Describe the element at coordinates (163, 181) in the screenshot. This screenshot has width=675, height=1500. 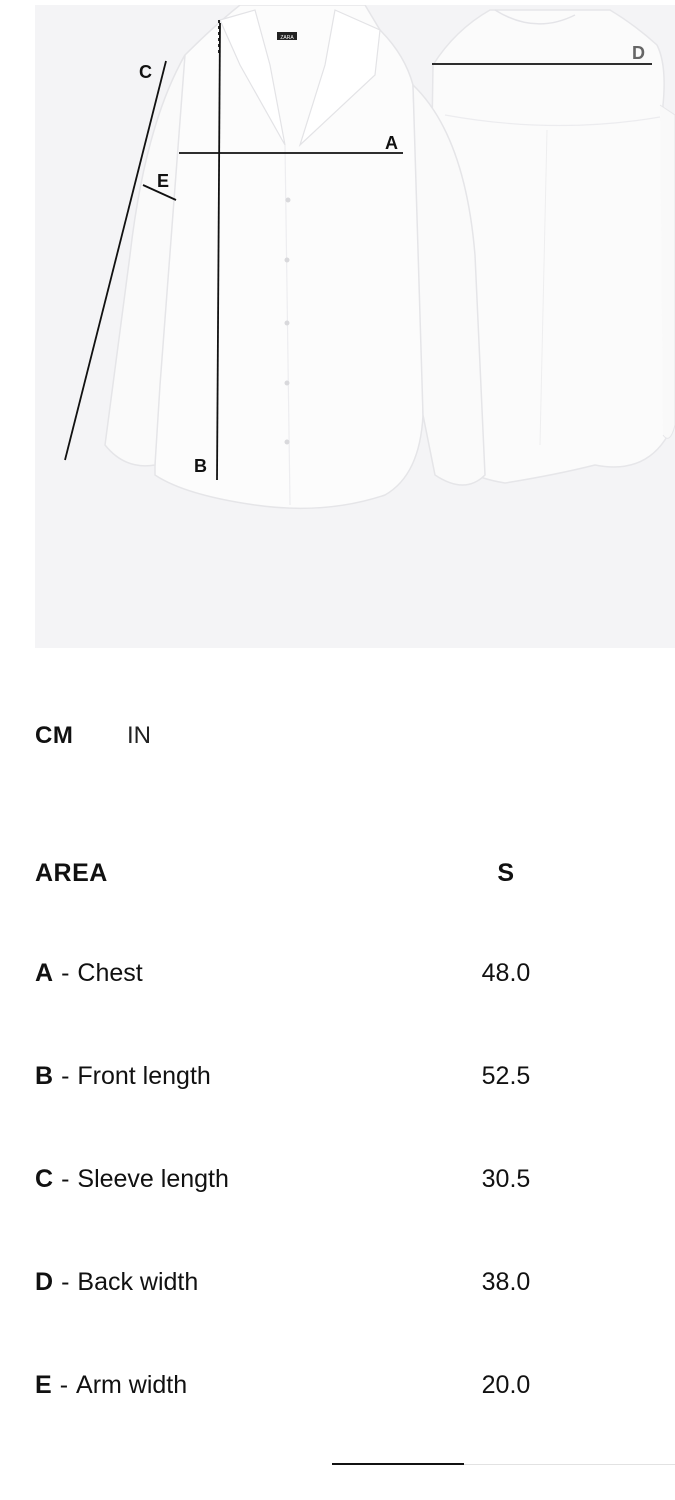
I see `measure-label-e: E` at that location.